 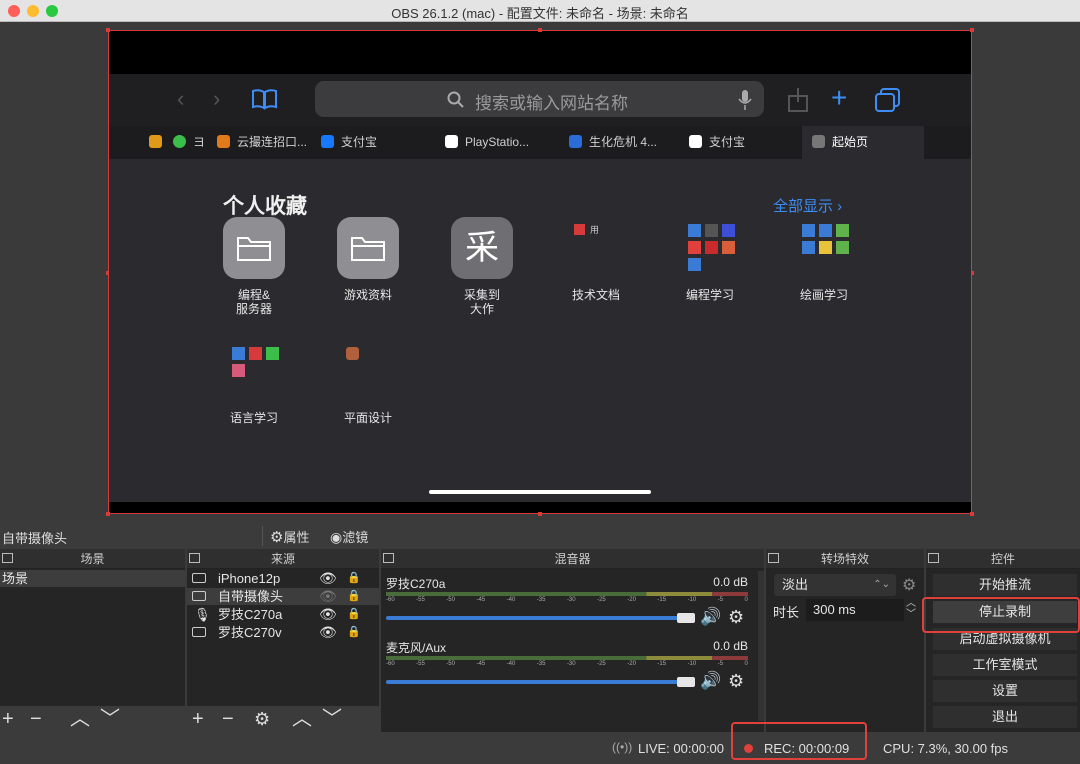 I want to click on source-item: 罗技C270v 👁 🔒, so click(x=283, y=632).